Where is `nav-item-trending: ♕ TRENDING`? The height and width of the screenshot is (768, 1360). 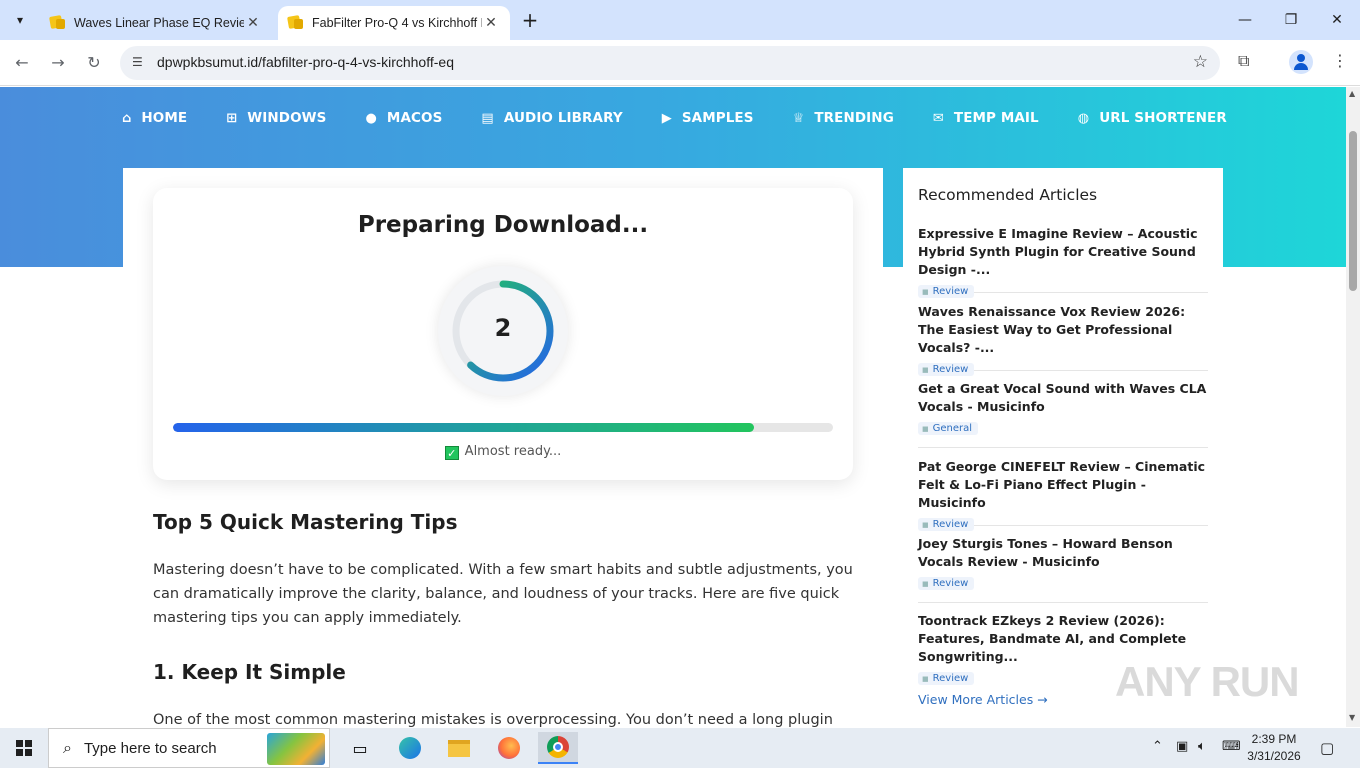 nav-item-trending: ♕ TRENDING is located at coordinates (843, 118).